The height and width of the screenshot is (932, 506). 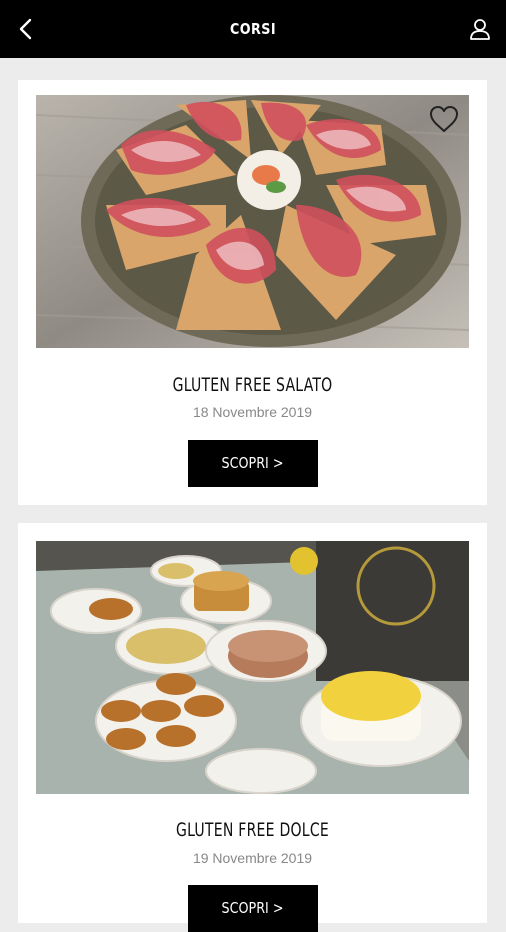 I want to click on top-app-bar: CORSI, so click(x=253, y=29).